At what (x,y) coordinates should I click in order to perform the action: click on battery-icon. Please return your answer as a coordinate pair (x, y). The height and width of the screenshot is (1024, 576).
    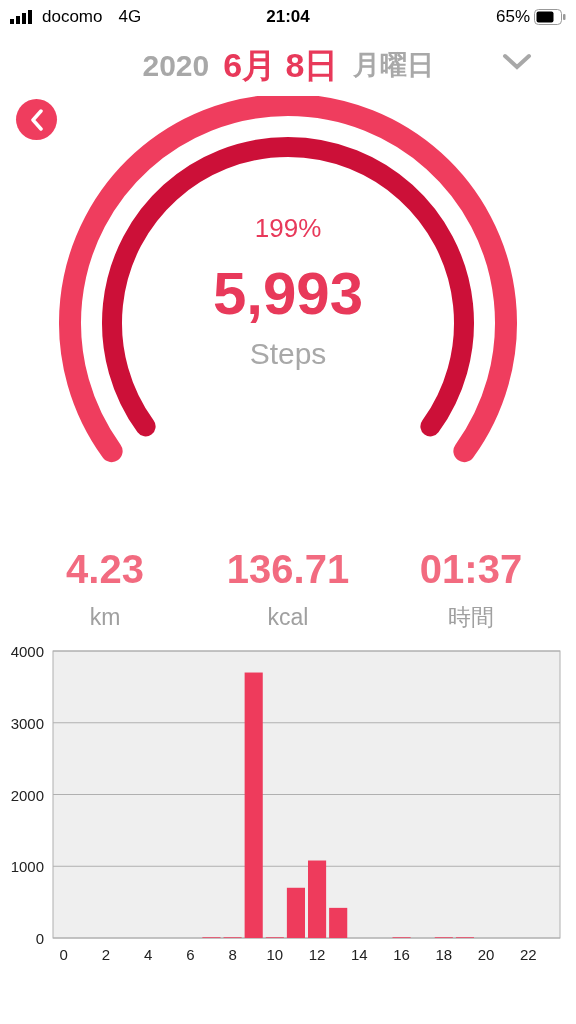
    Looking at the image, I should click on (550, 17).